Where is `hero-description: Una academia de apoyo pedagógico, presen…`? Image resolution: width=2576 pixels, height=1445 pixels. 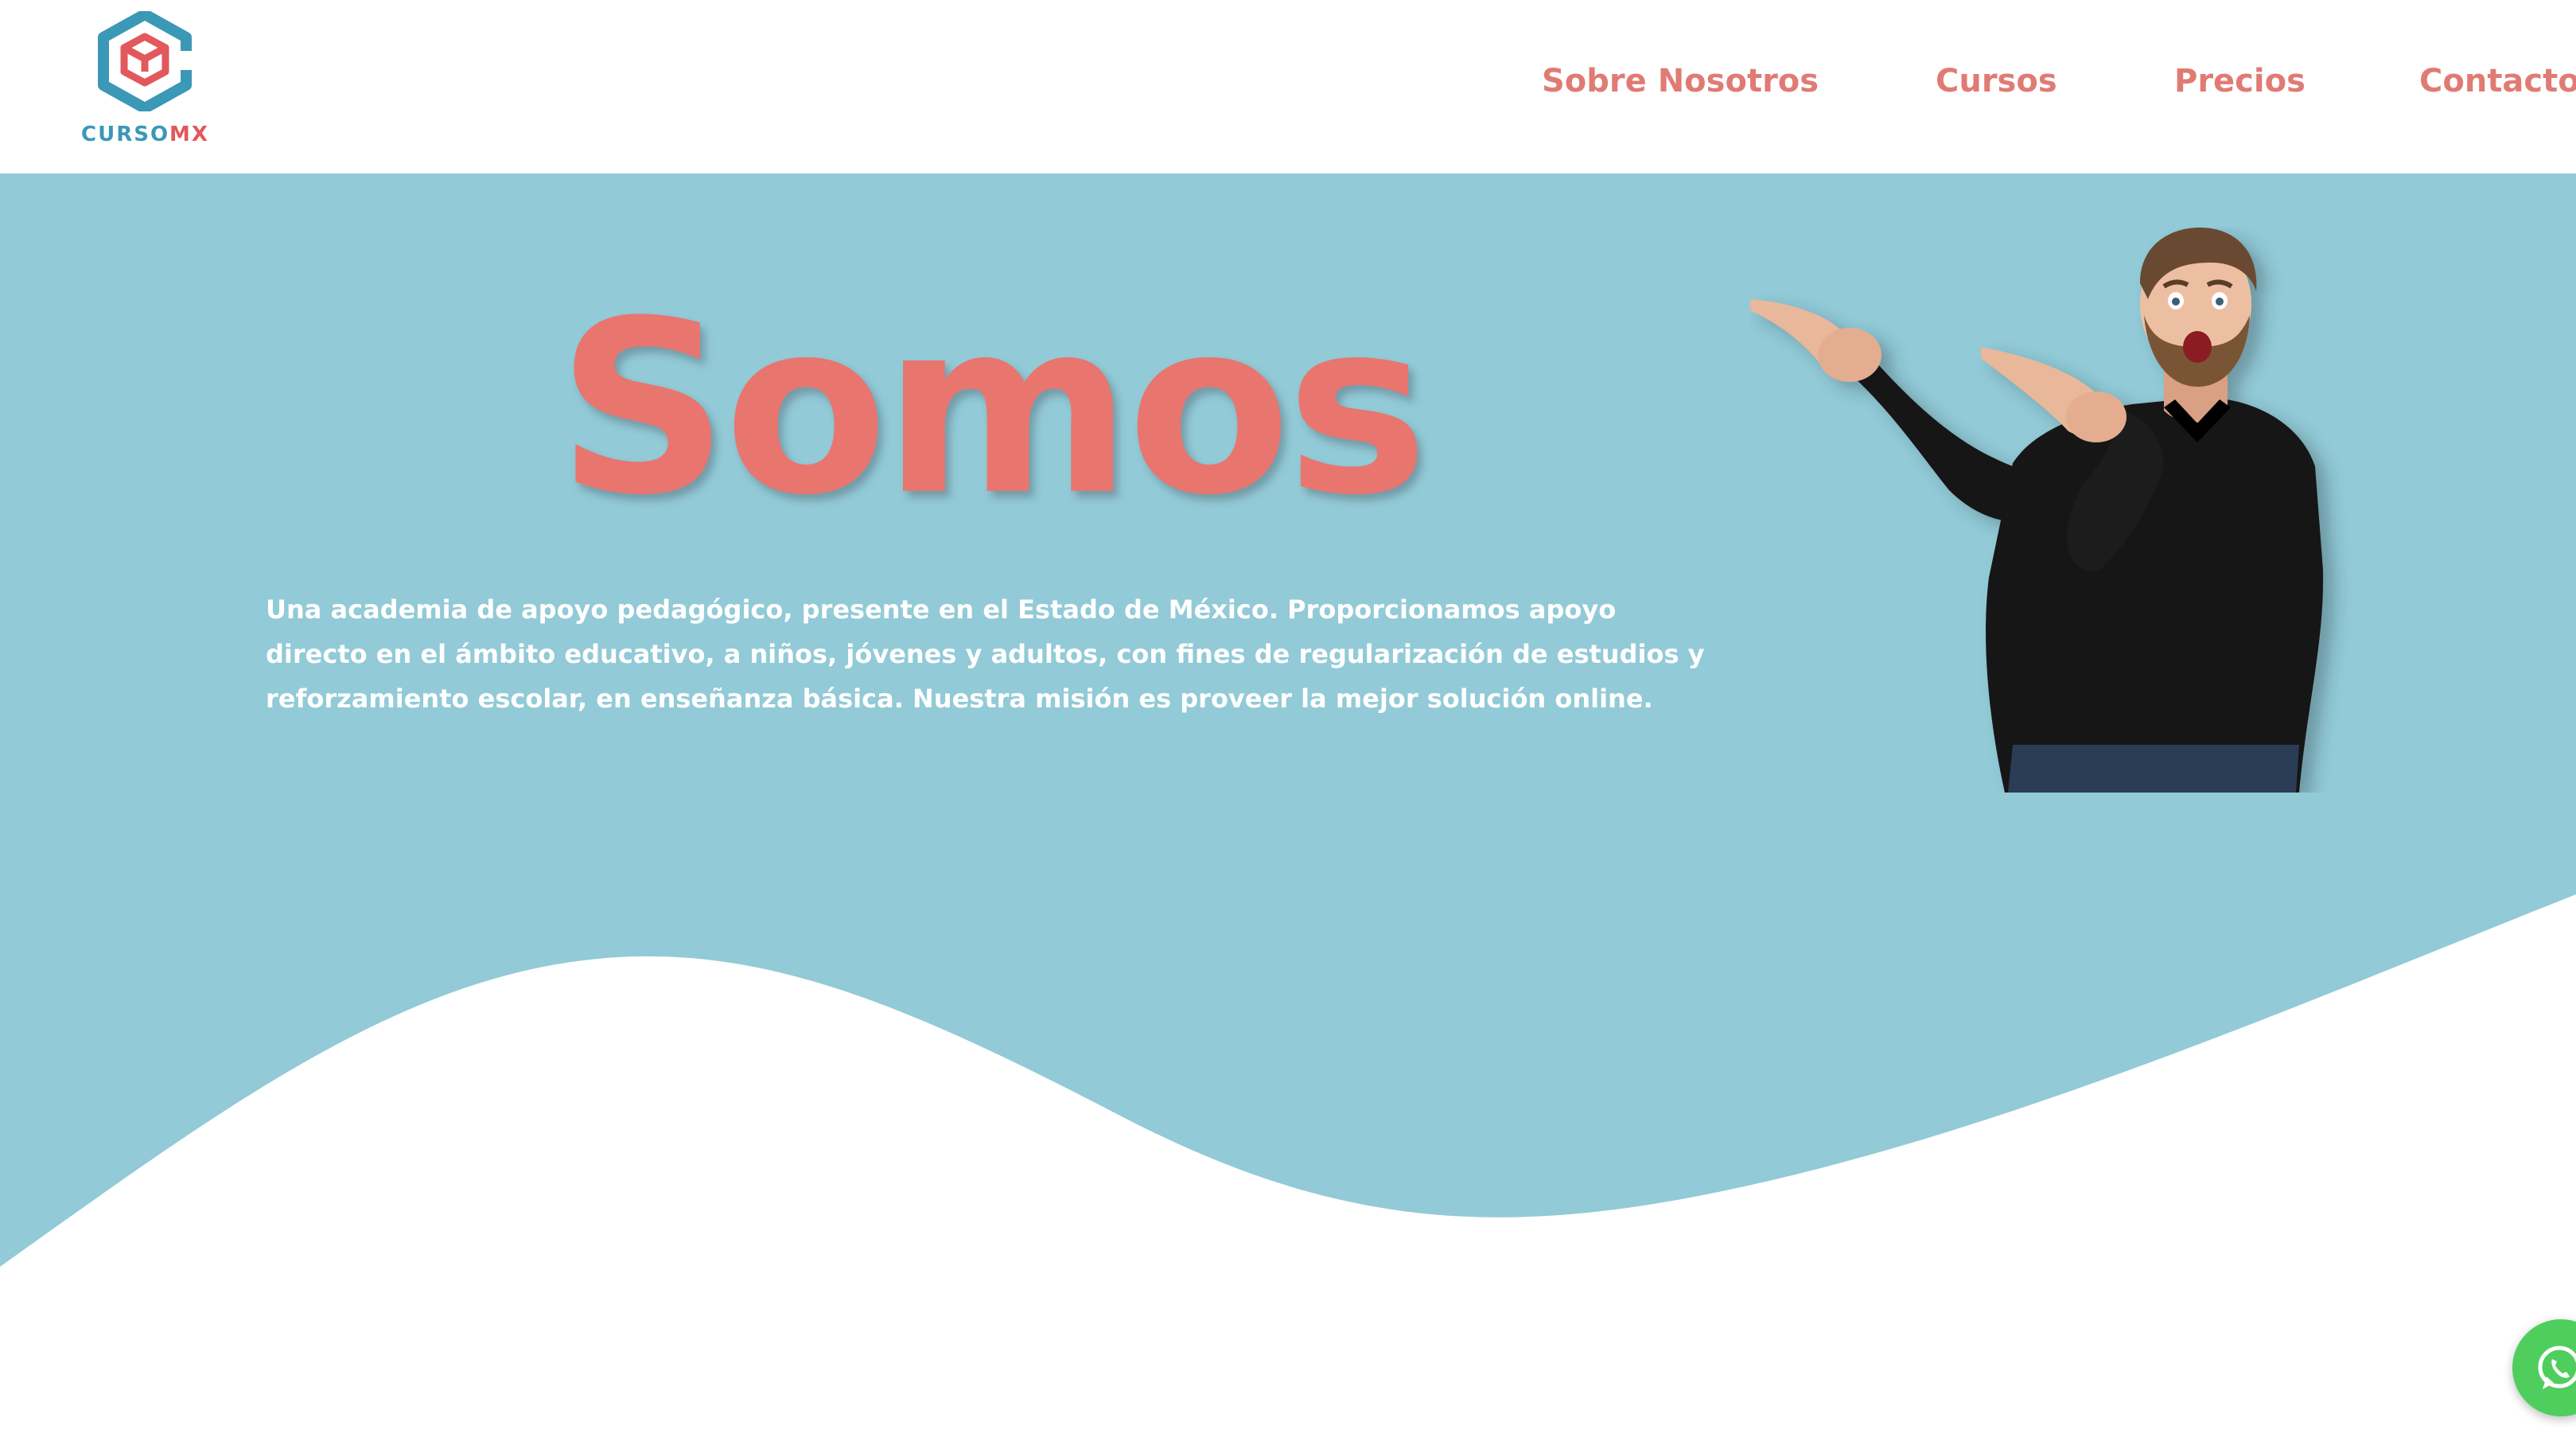
hero-description: Una academia de apoyo pedagógico, presen… is located at coordinates (986, 654).